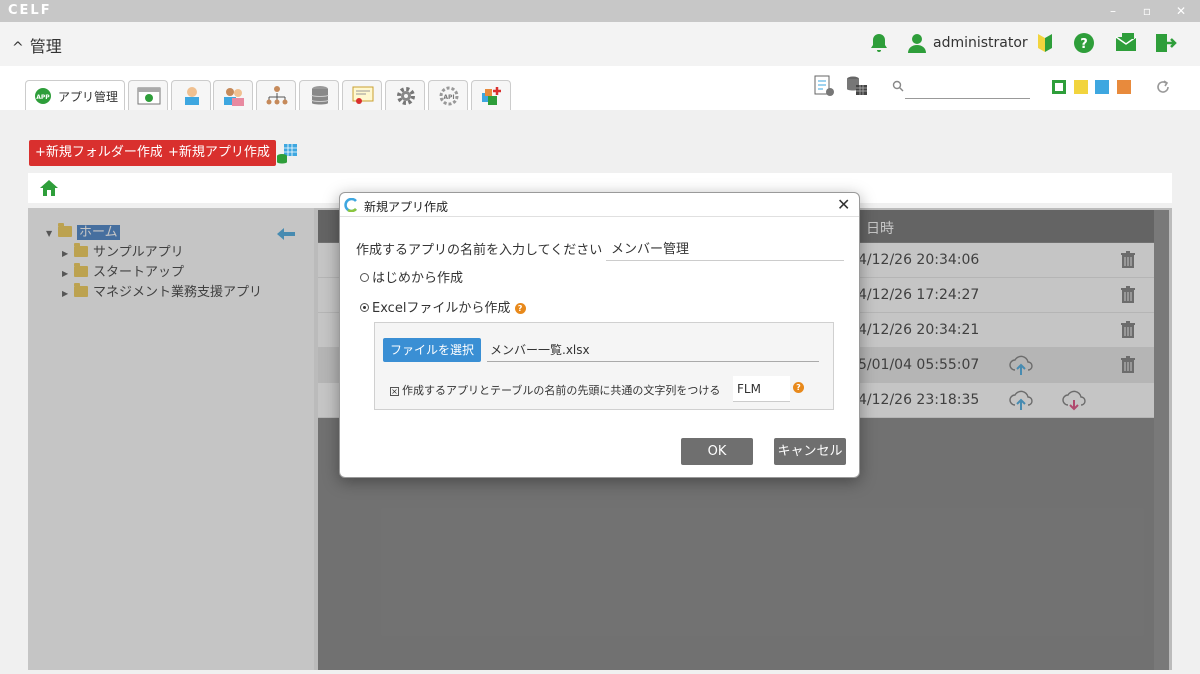 The width and height of the screenshot is (1200, 674). What do you see at coordinates (364, 307) in the screenshot?
I see `radio-button-selected` at bounding box center [364, 307].